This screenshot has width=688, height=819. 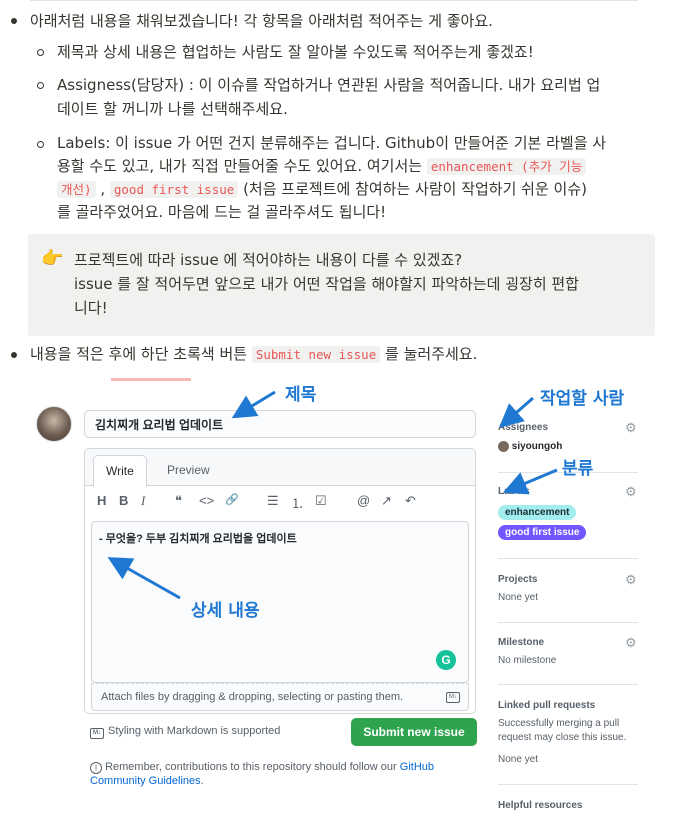 I want to click on inline-code-submit: Submit new issue, so click(x=316, y=354).